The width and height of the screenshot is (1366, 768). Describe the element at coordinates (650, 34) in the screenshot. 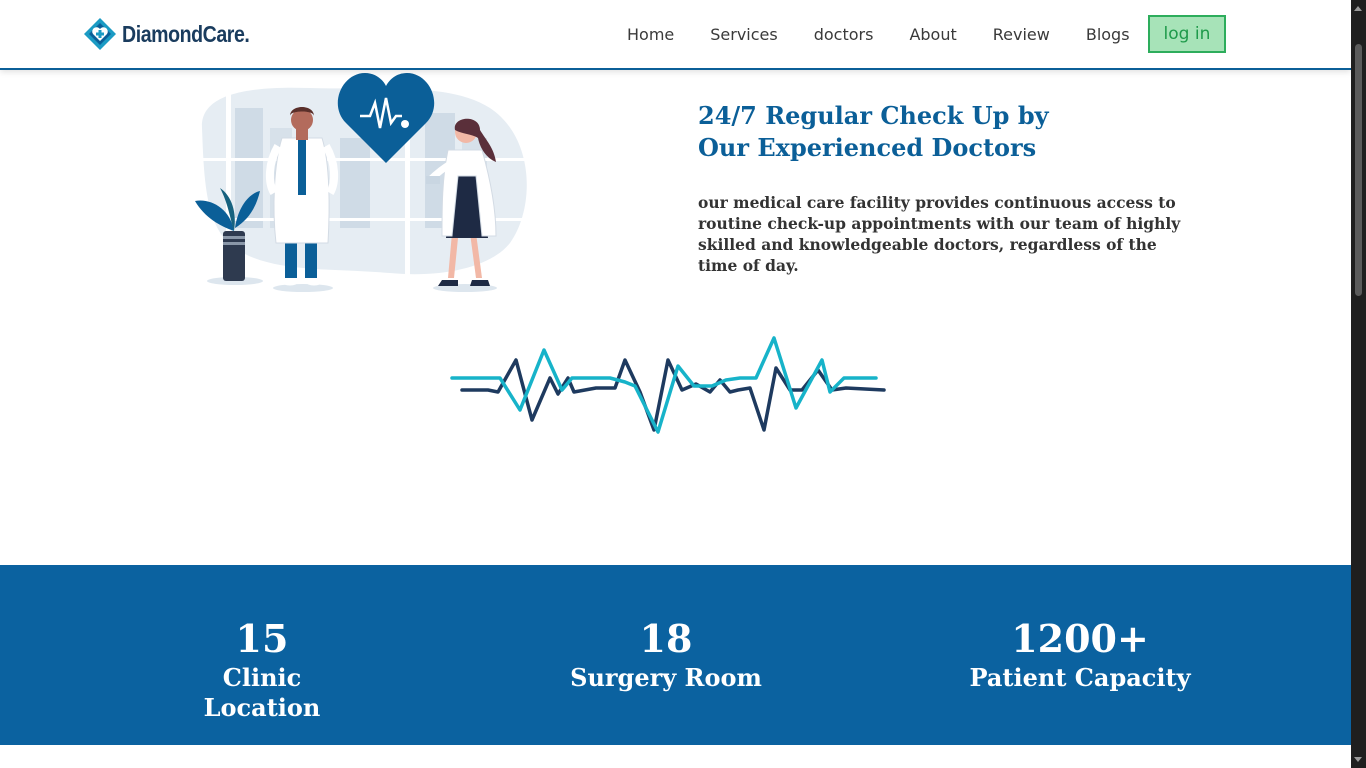

I see `nav-home: Home` at that location.